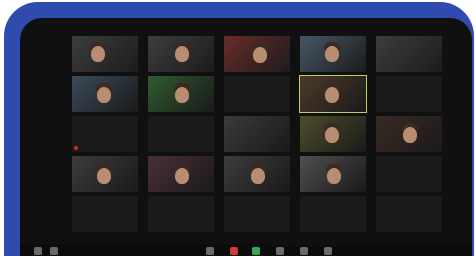 Image resolution: width=476 pixels, height=256 pixels. Describe the element at coordinates (328, 251) in the screenshot. I see `leave-button` at that location.